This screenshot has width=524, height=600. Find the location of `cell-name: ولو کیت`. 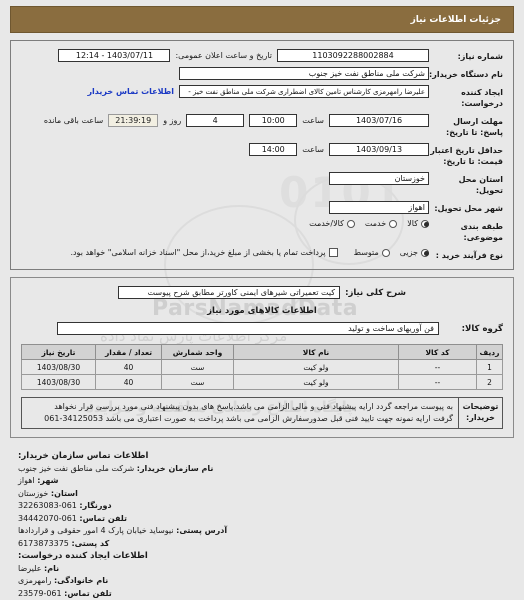

cell-name: ولو کیت is located at coordinates (316, 367).